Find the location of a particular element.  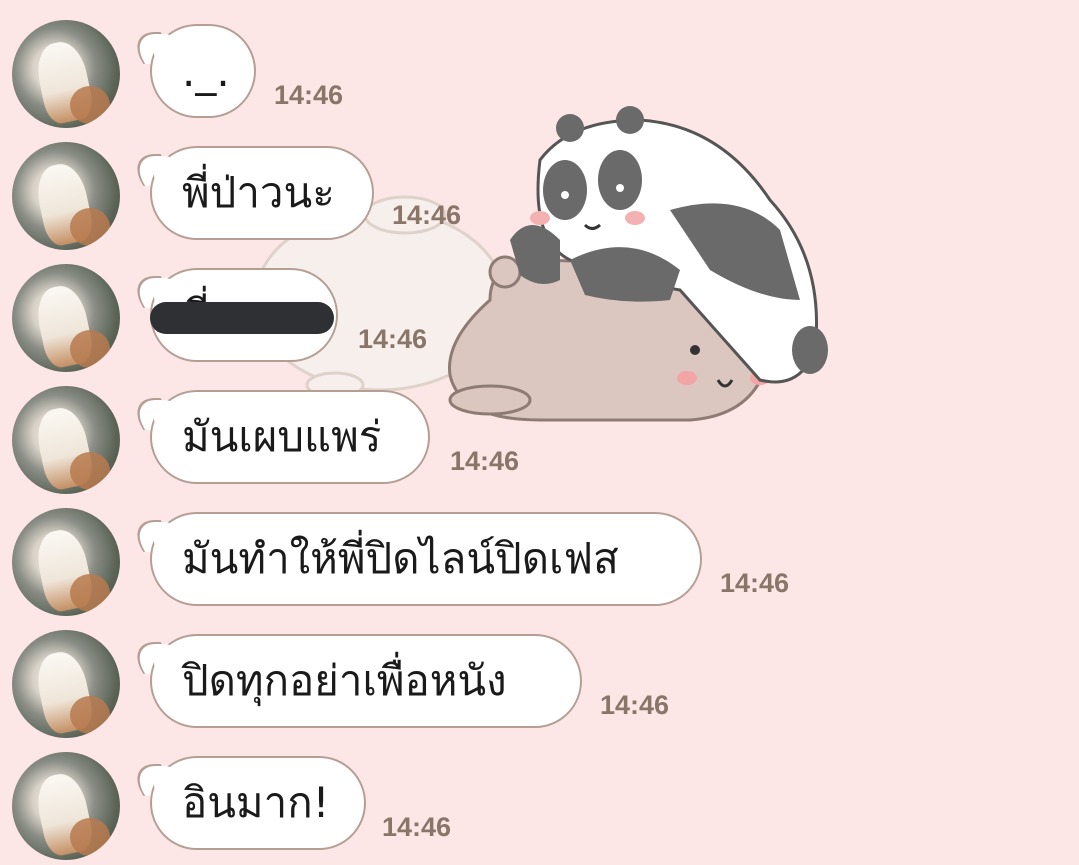

message-bubble: พี่ป่าวนะ is located at coordinates (262, 193).